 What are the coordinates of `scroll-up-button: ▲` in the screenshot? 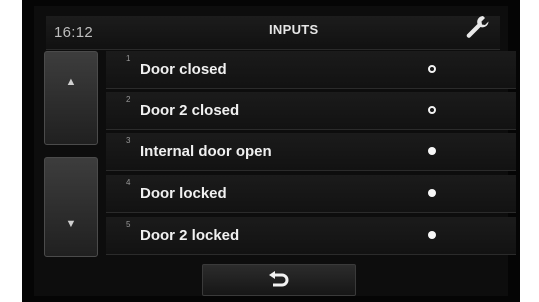 It's located at (71, 98).